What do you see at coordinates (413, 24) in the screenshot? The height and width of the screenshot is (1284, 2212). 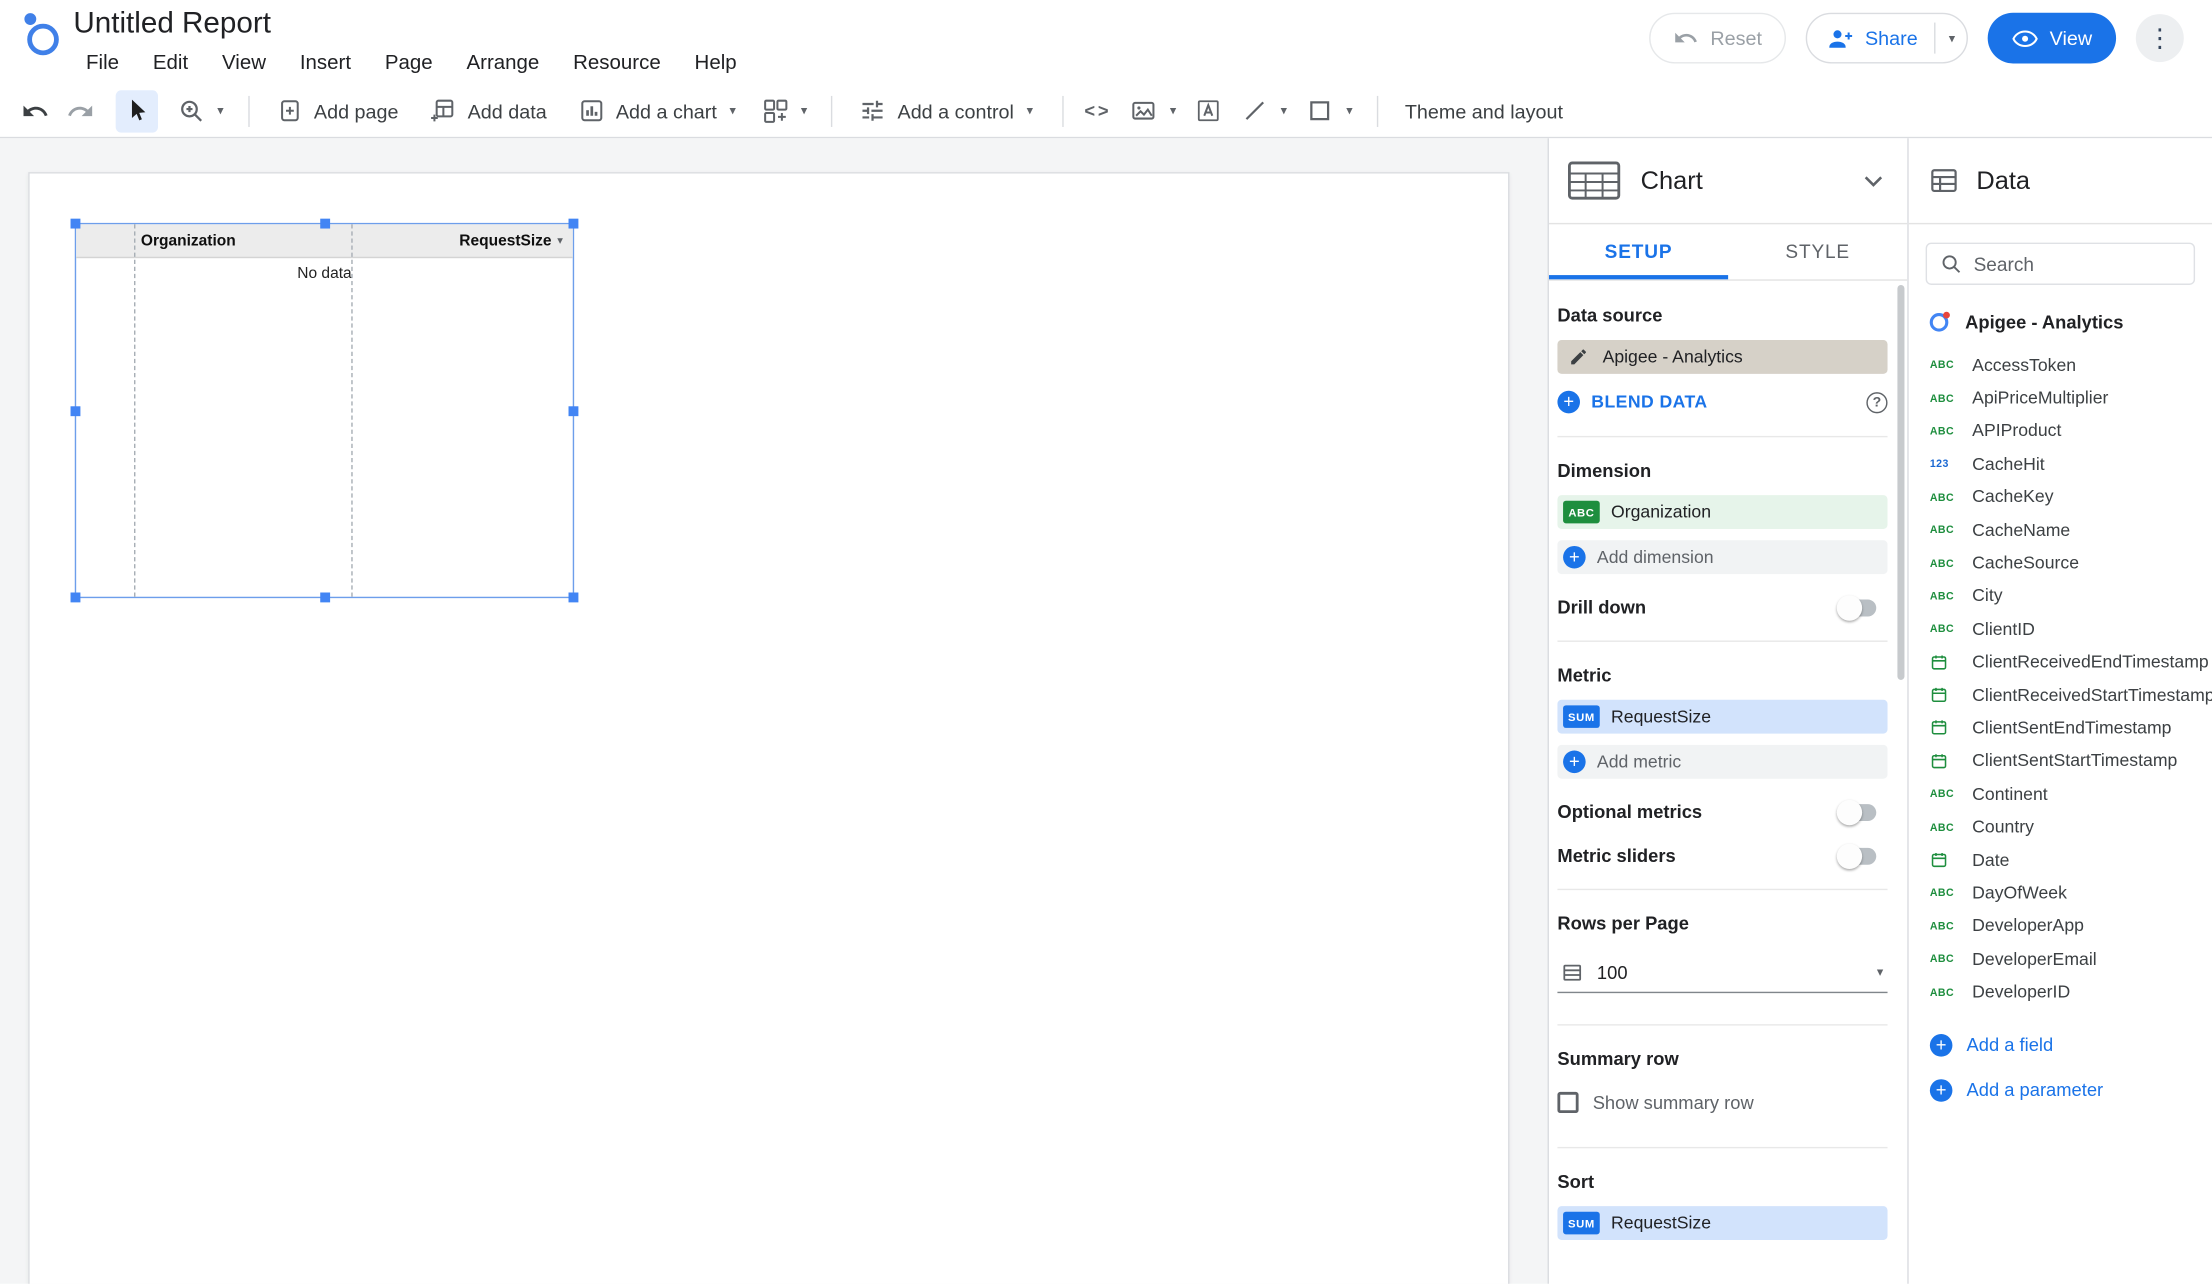 I see `report-title: Untitled Report` at bounding box center [413, 24].